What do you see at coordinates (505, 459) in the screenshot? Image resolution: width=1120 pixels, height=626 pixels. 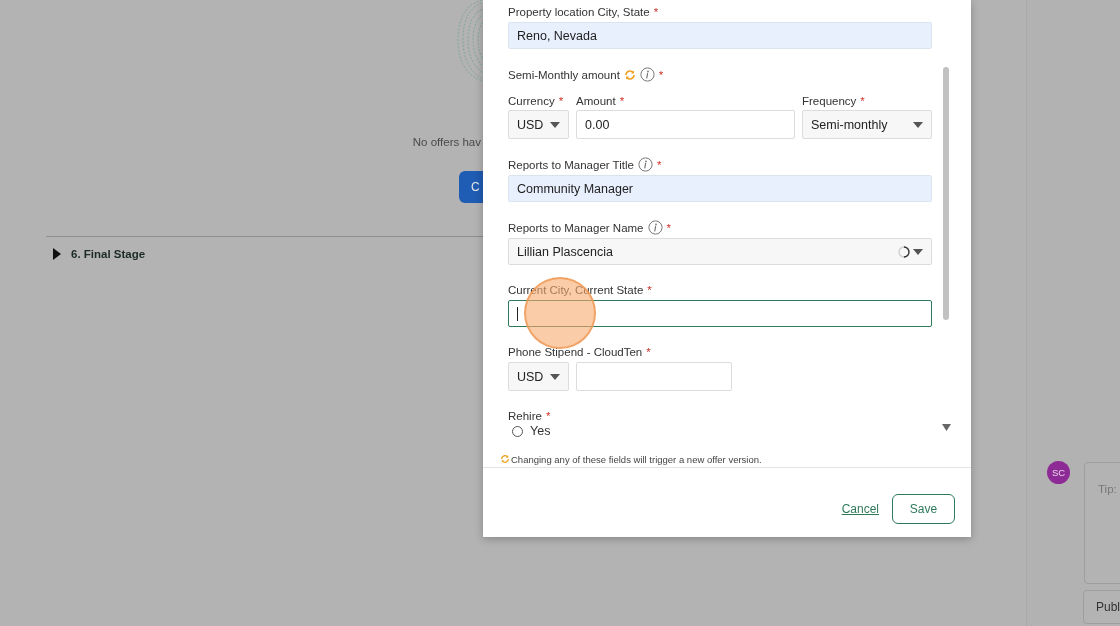 I see `sync-icon` at bounding box center [505, 459].